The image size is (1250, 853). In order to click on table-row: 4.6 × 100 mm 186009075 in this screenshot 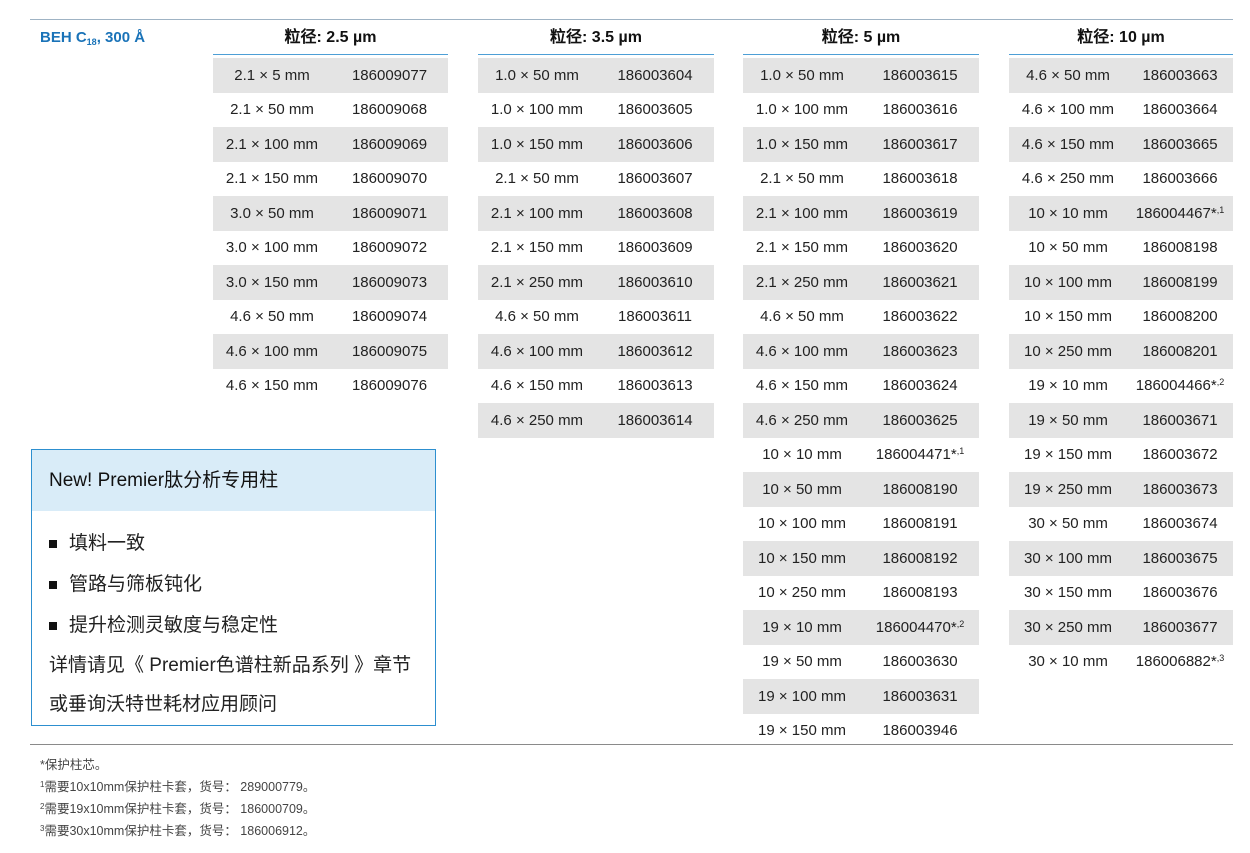, I will do `click(330, 351)`.